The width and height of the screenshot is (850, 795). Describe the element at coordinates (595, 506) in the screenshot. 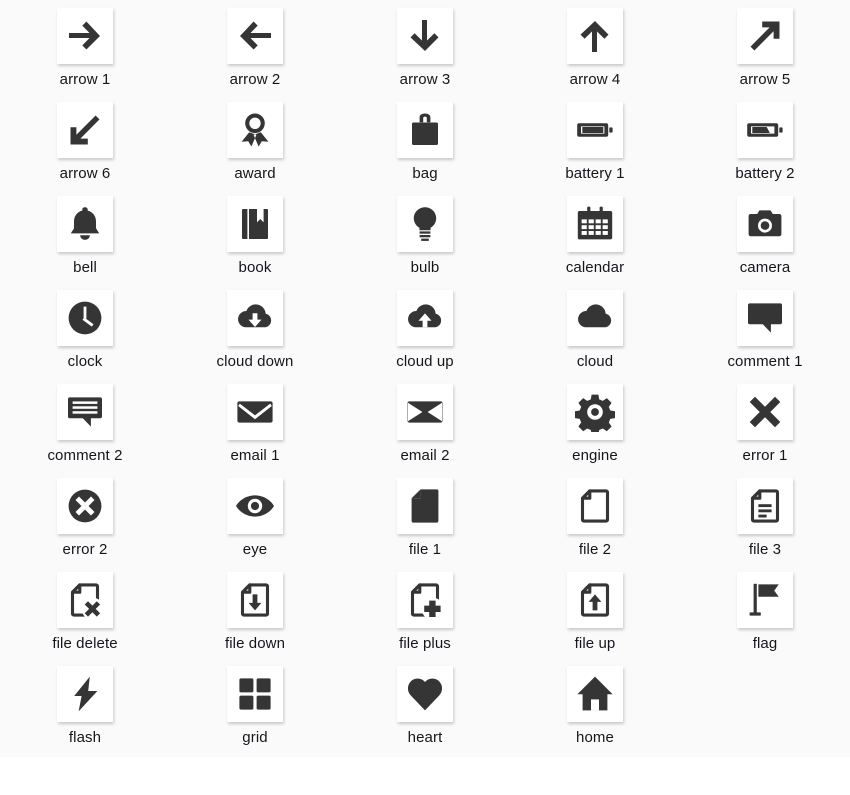

I see `file-outline-icon` at that location.